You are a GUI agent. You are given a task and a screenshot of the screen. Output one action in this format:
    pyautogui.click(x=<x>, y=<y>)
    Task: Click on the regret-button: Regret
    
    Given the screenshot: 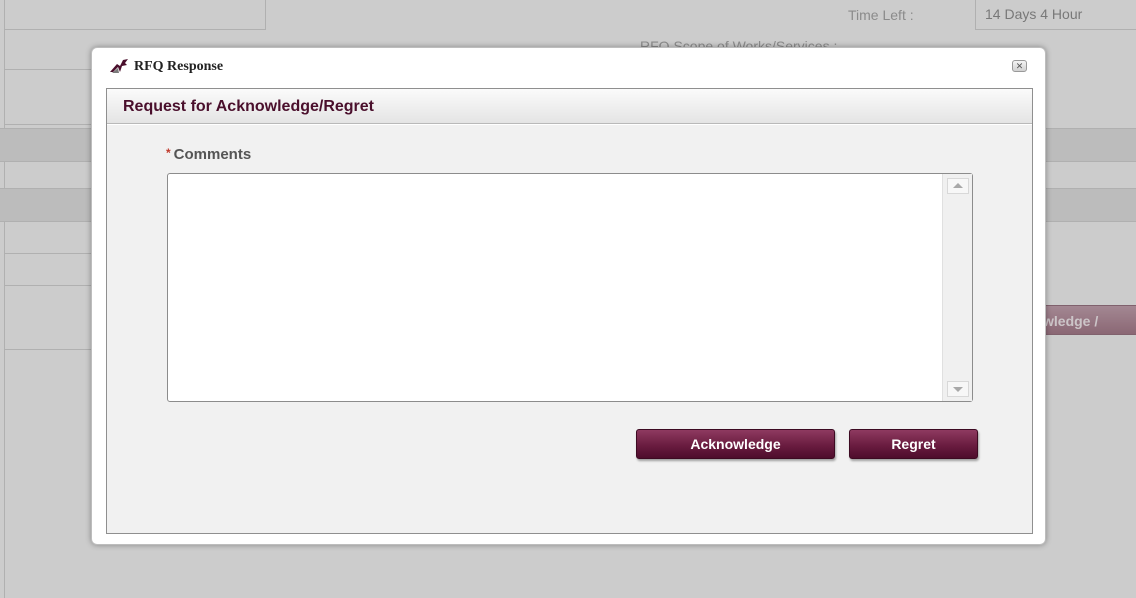 What is the action you would take?
    pyautogui.click(x=913, y=444)
    